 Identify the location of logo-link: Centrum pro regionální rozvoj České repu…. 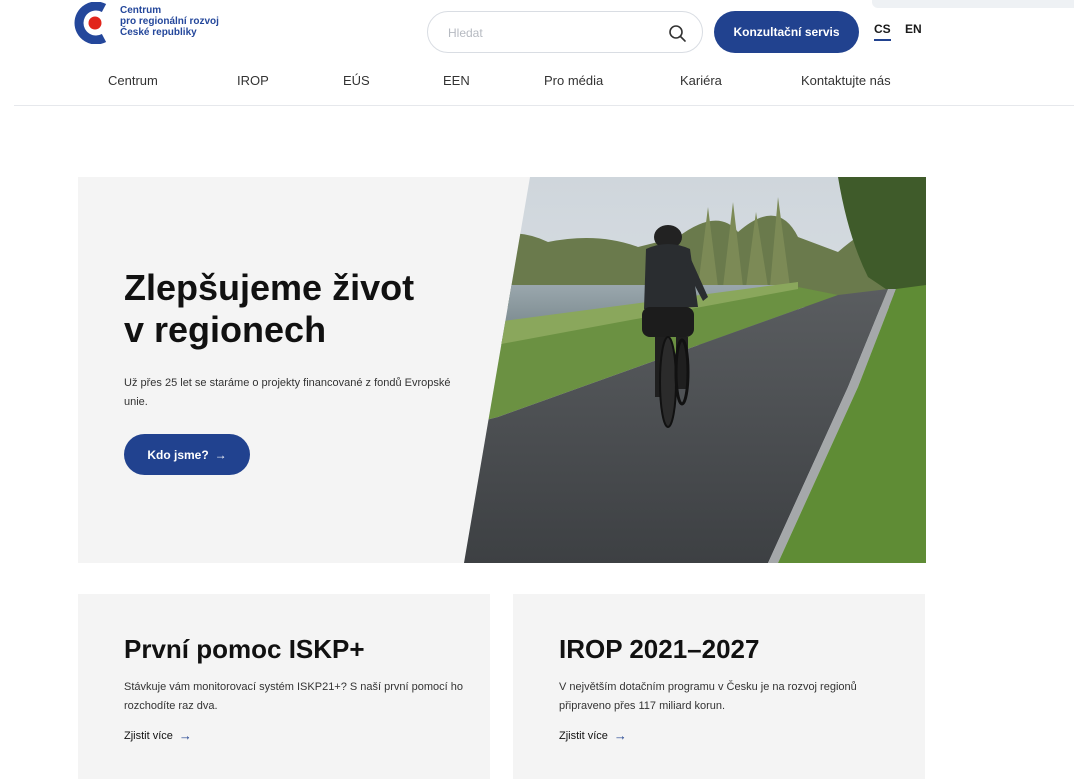
(169, 24).